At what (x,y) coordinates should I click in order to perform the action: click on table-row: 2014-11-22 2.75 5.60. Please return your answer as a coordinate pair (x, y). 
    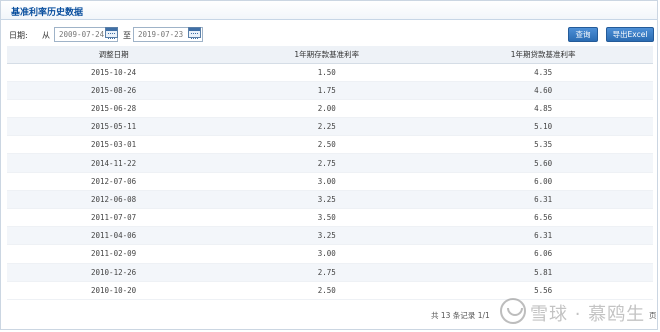
    Looking at the image, I should click on (330, 163).